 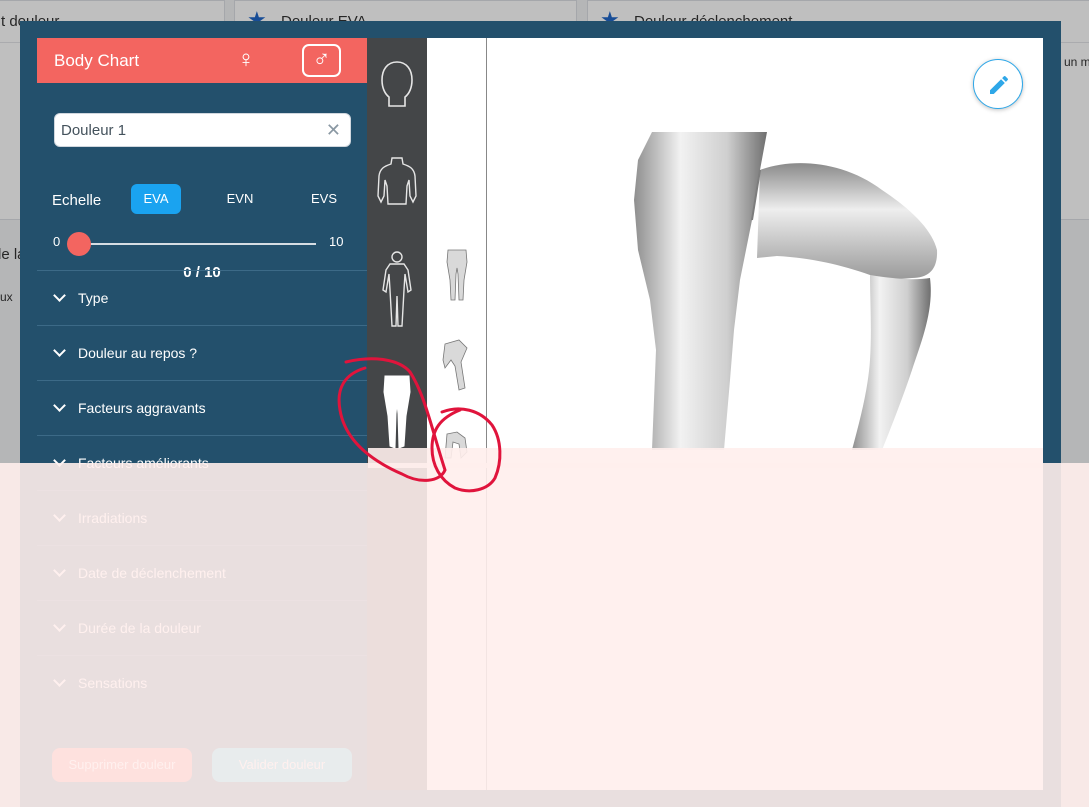 I want to click on pencil-icon, so click(x=999, y=84).